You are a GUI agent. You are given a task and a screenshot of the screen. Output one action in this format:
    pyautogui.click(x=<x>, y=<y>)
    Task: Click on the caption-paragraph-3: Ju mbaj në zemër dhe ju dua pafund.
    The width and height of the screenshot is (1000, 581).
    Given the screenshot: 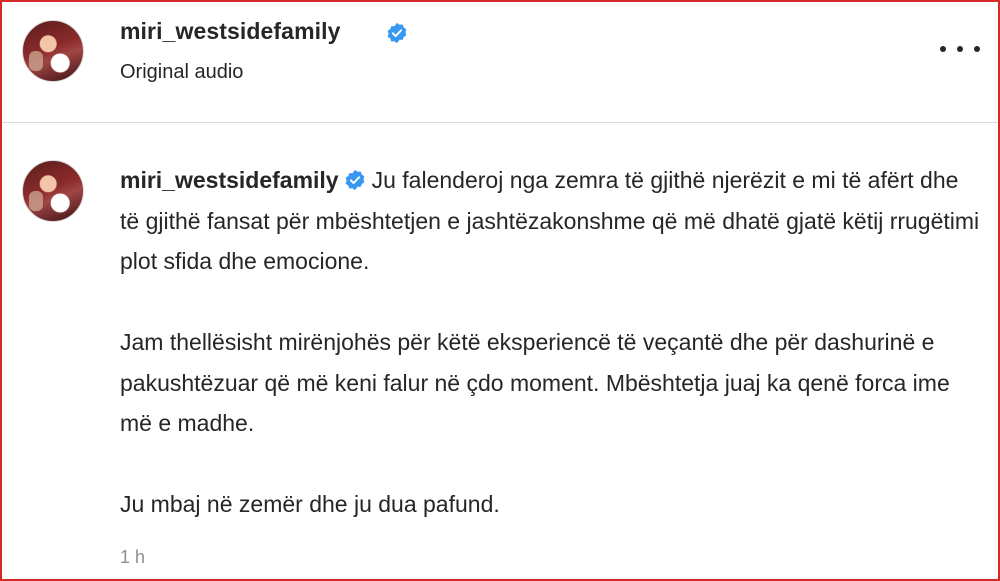 What is the action you would take?
    pyautogui.click(x=310, y=504)
    